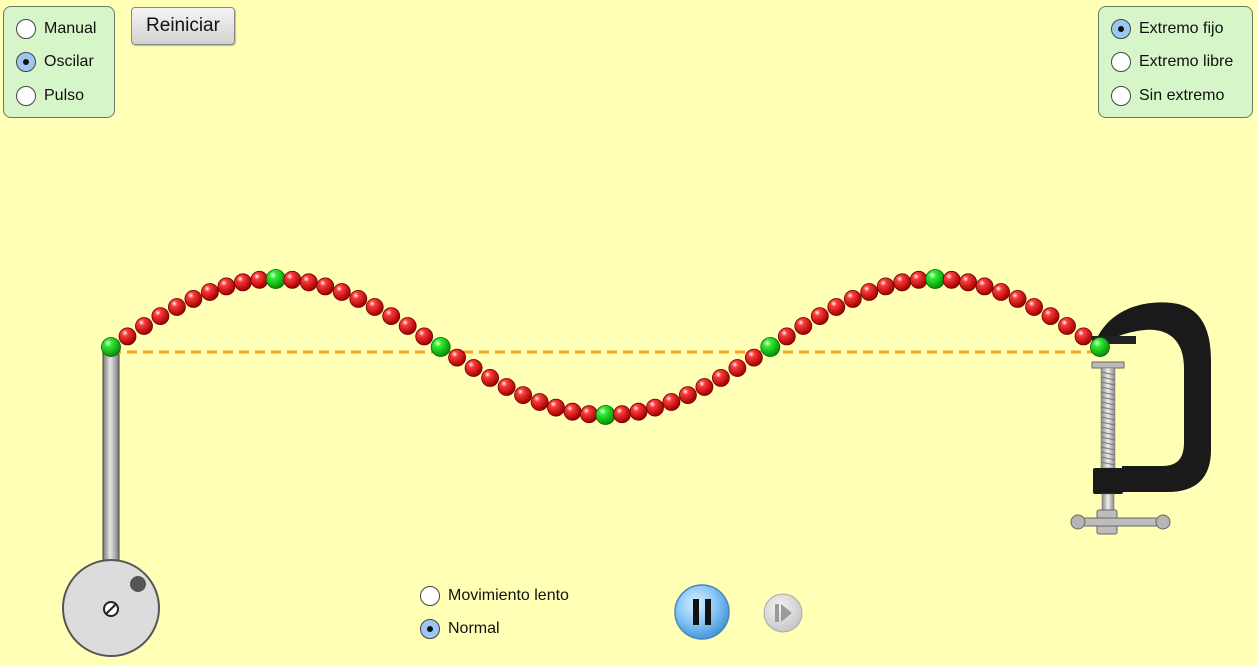 This screenshot has width=1258, height=666. What do you see at coordinates (783, 613) in the screenshot?
I see `step-button` at bounding box center [783, 613].